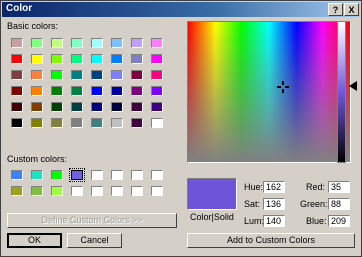 This screenshot has width=362, height=257. What do you see at coordinates (181, 9) in the screenshot?
I see `title-bar: Color ? X` at bounding box center [181, 9].